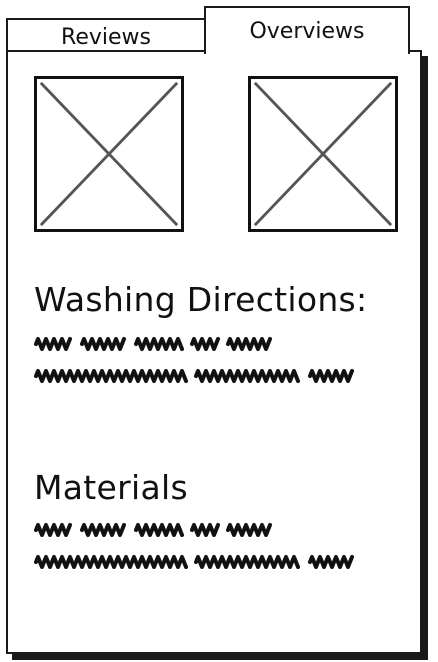  I want to click on materials-heading: Materials, so click(111, 487).